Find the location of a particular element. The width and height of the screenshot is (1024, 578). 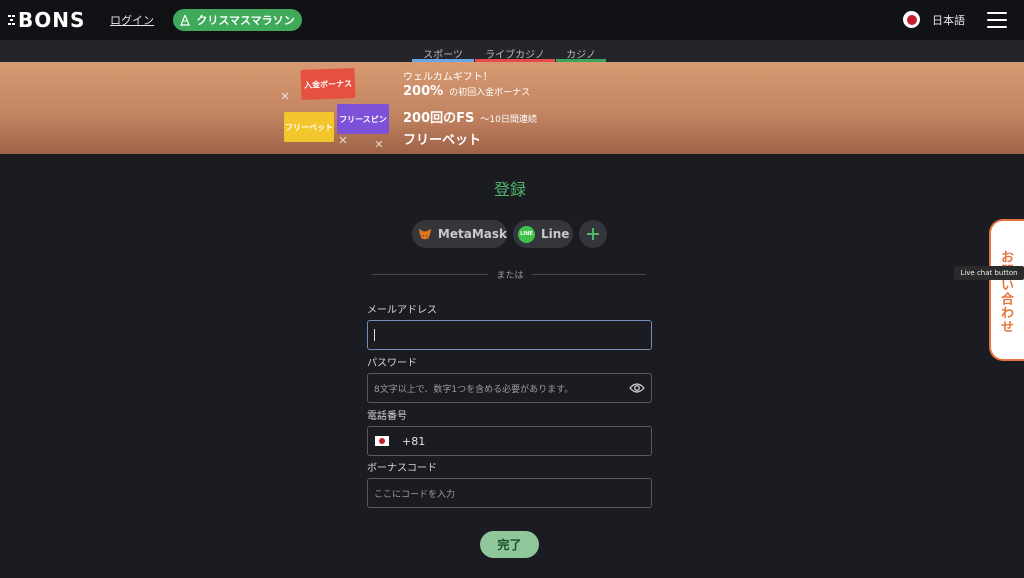

divider-left is located at coordinates (430, 274).